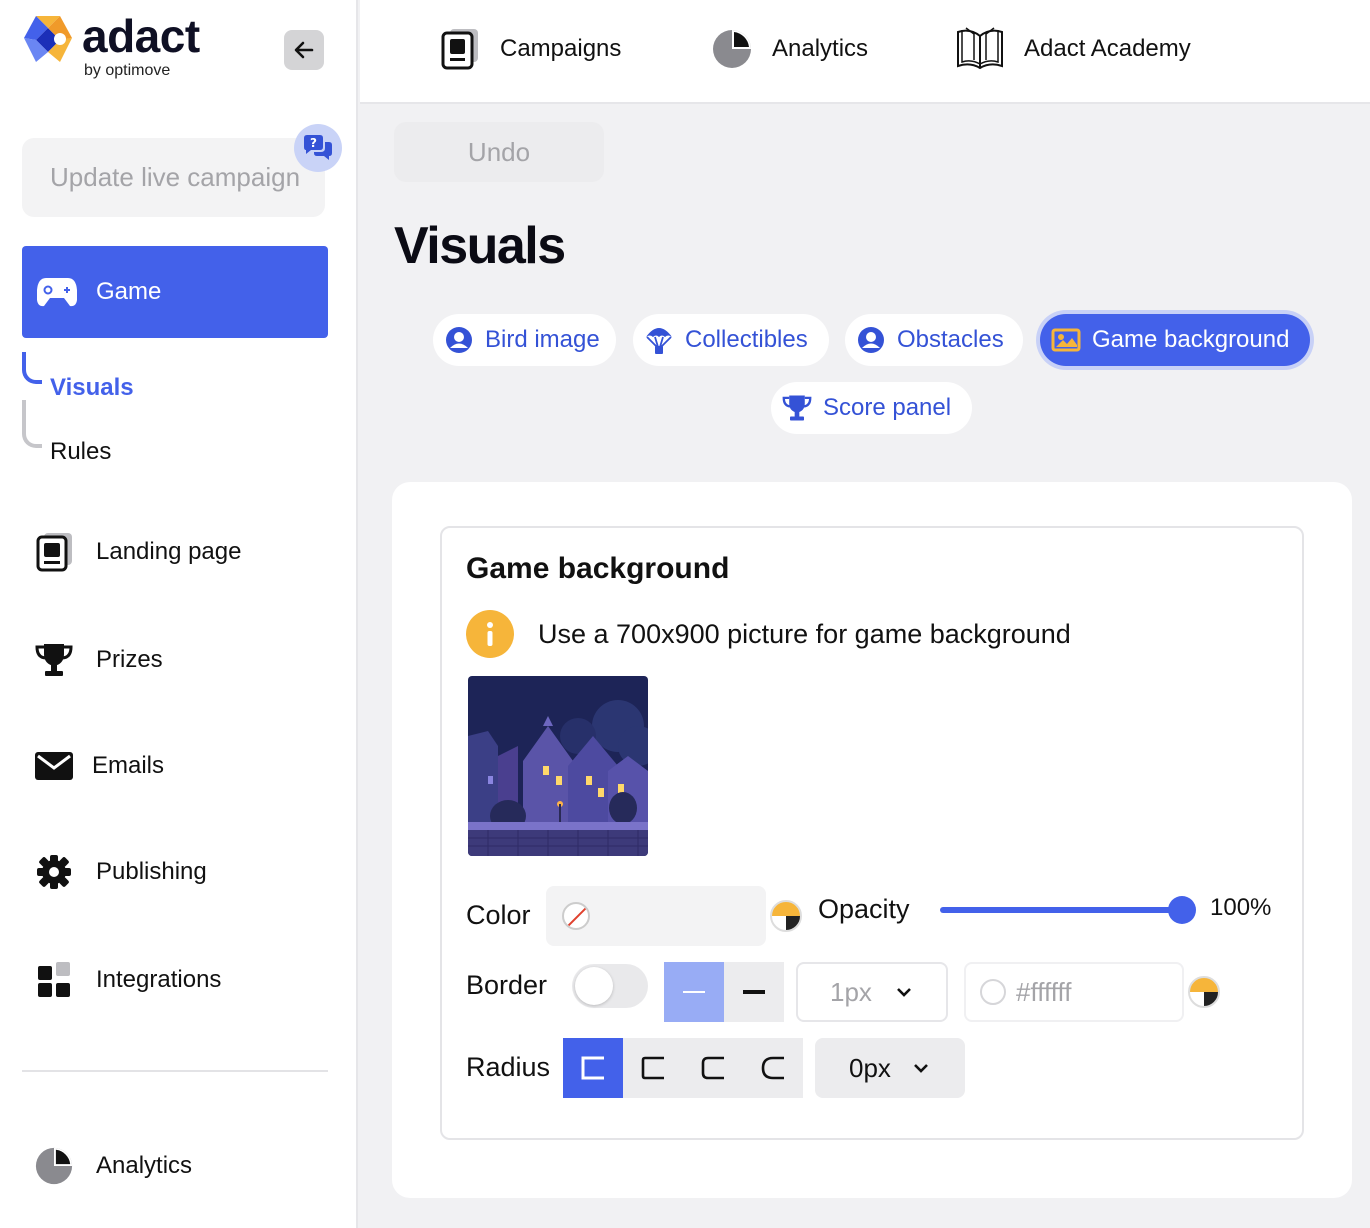  I want to click on tab-bird-image: Bird image, so click(524, 340).